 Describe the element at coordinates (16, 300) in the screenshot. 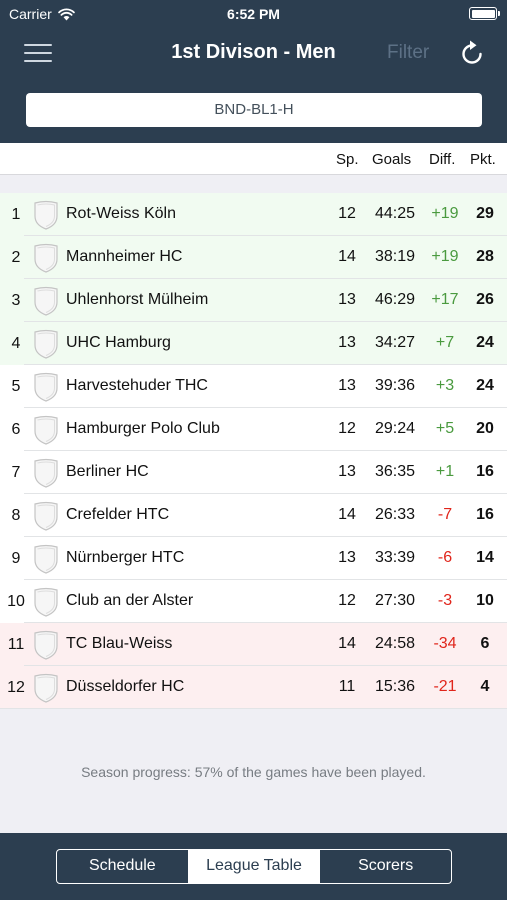

I see `row-rank: 3` at that location.